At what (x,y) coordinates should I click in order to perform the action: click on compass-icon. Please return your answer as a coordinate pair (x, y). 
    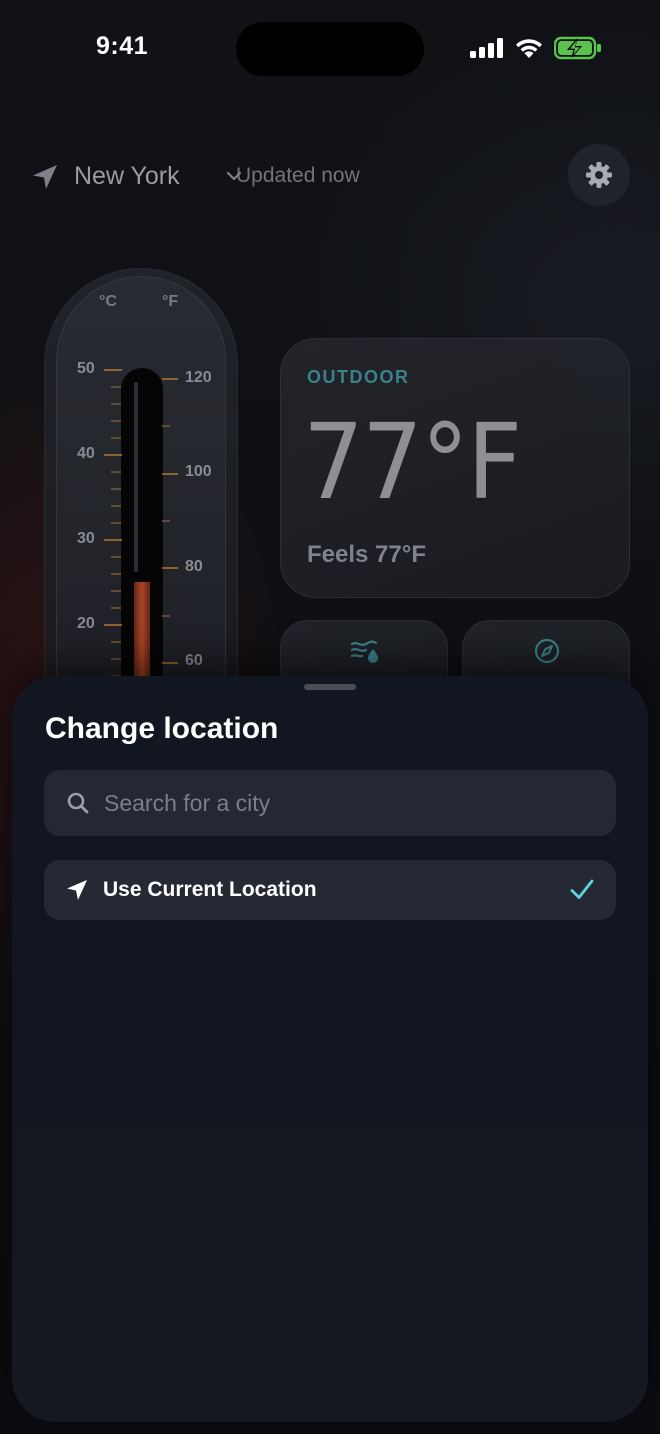
    Looking at the image, I should click on (547, 651).